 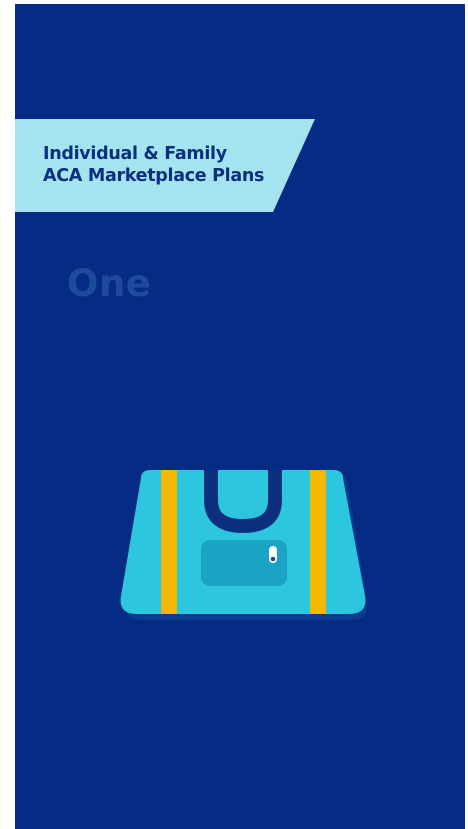 What do you see at coordinates (109, 283) in the screenshot?
I see `step-label: One` at bounding box center [109, 283].